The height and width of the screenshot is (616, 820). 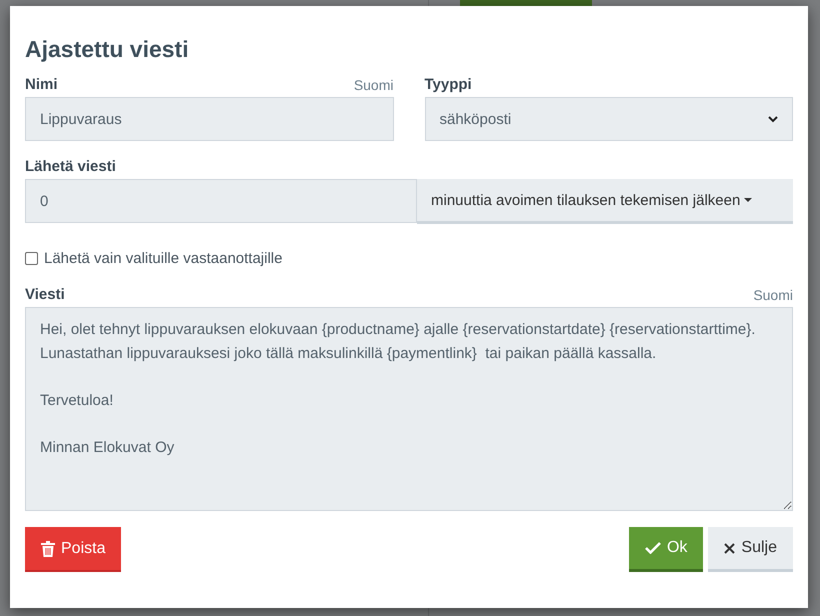 I want to click on close-button: Sulje, so click(x=750, y=549).